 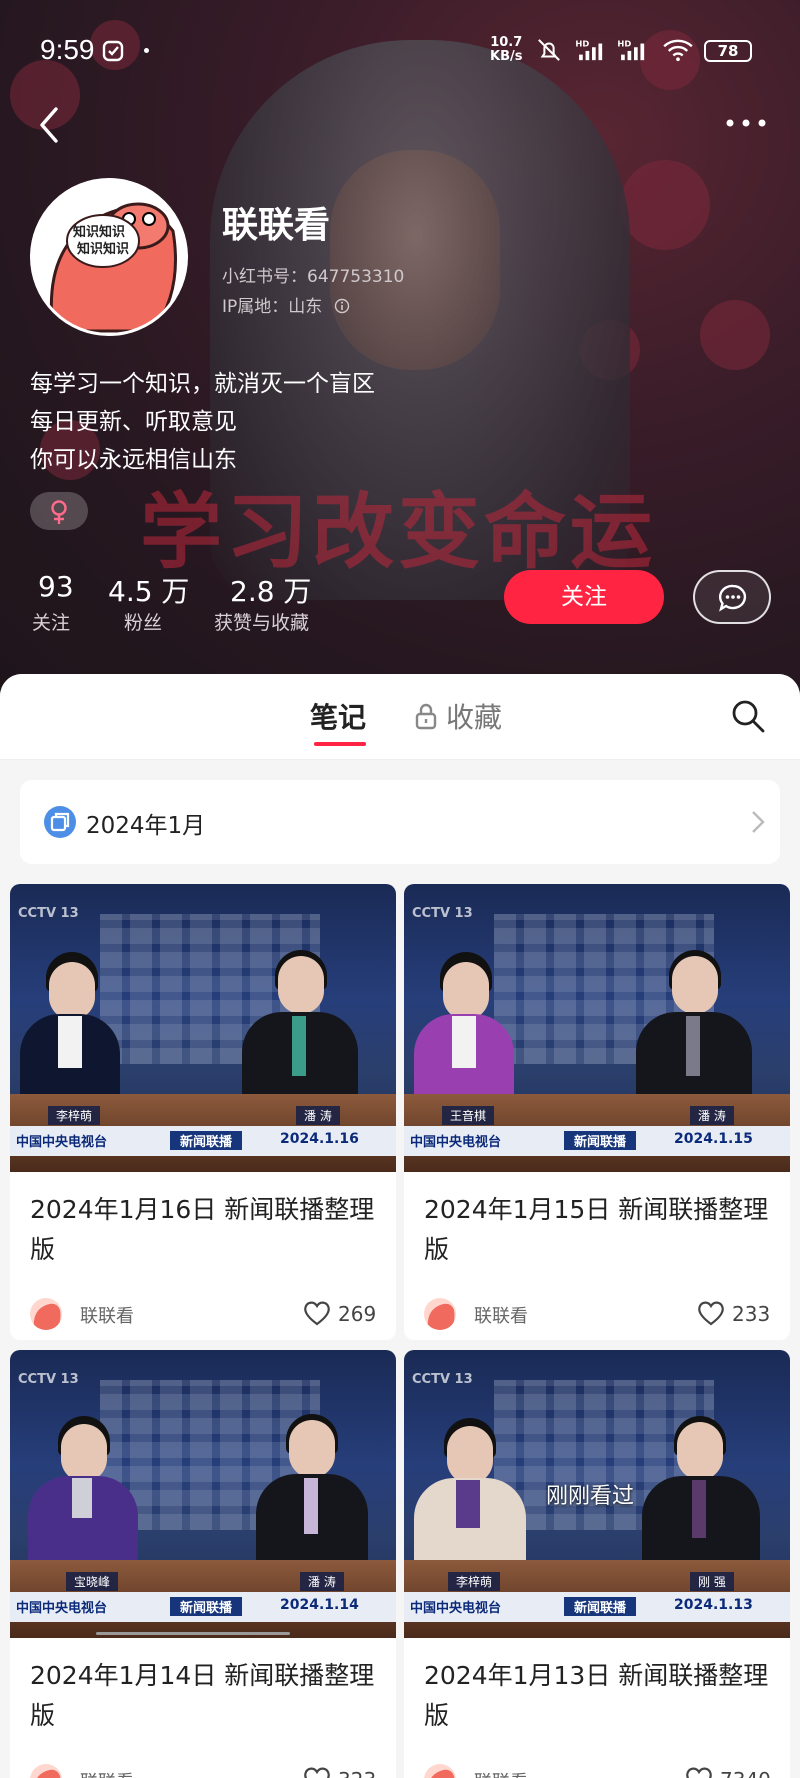 I want to click on gender-badge, so click(x=59, y=511).